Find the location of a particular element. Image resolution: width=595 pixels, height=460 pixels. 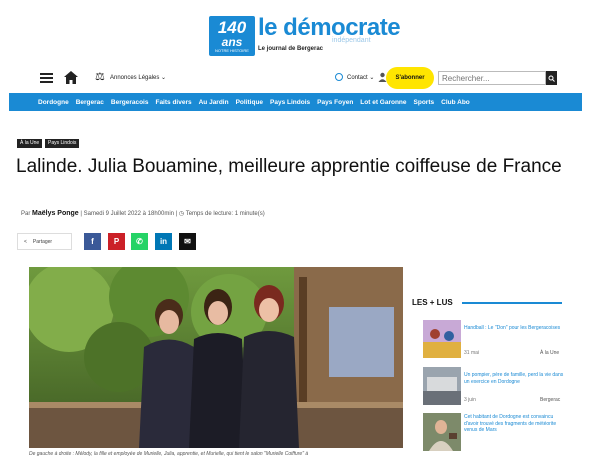

divider is located at coordinates (512, 303).